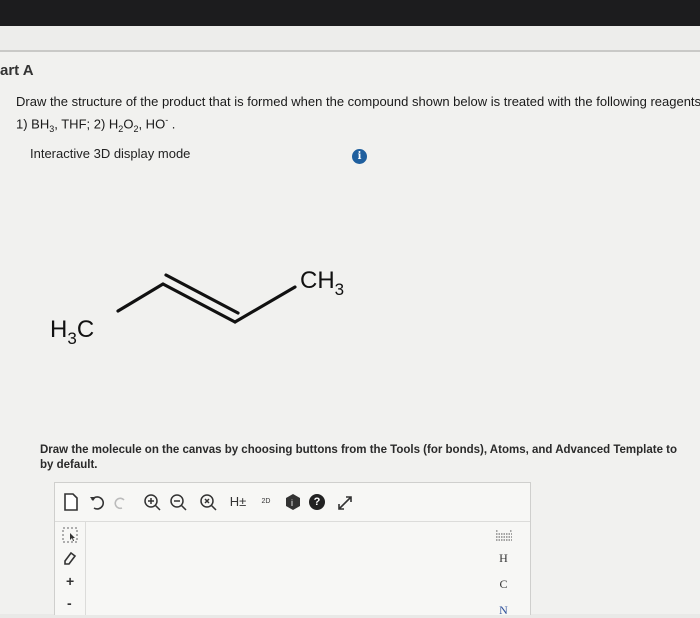 The height and width of the screenshot is (618, 700). What do you see at coordinates (69, 465) in the screenshot?
I see `instructions-line-2: by default.` at bounding box center [69, 465].